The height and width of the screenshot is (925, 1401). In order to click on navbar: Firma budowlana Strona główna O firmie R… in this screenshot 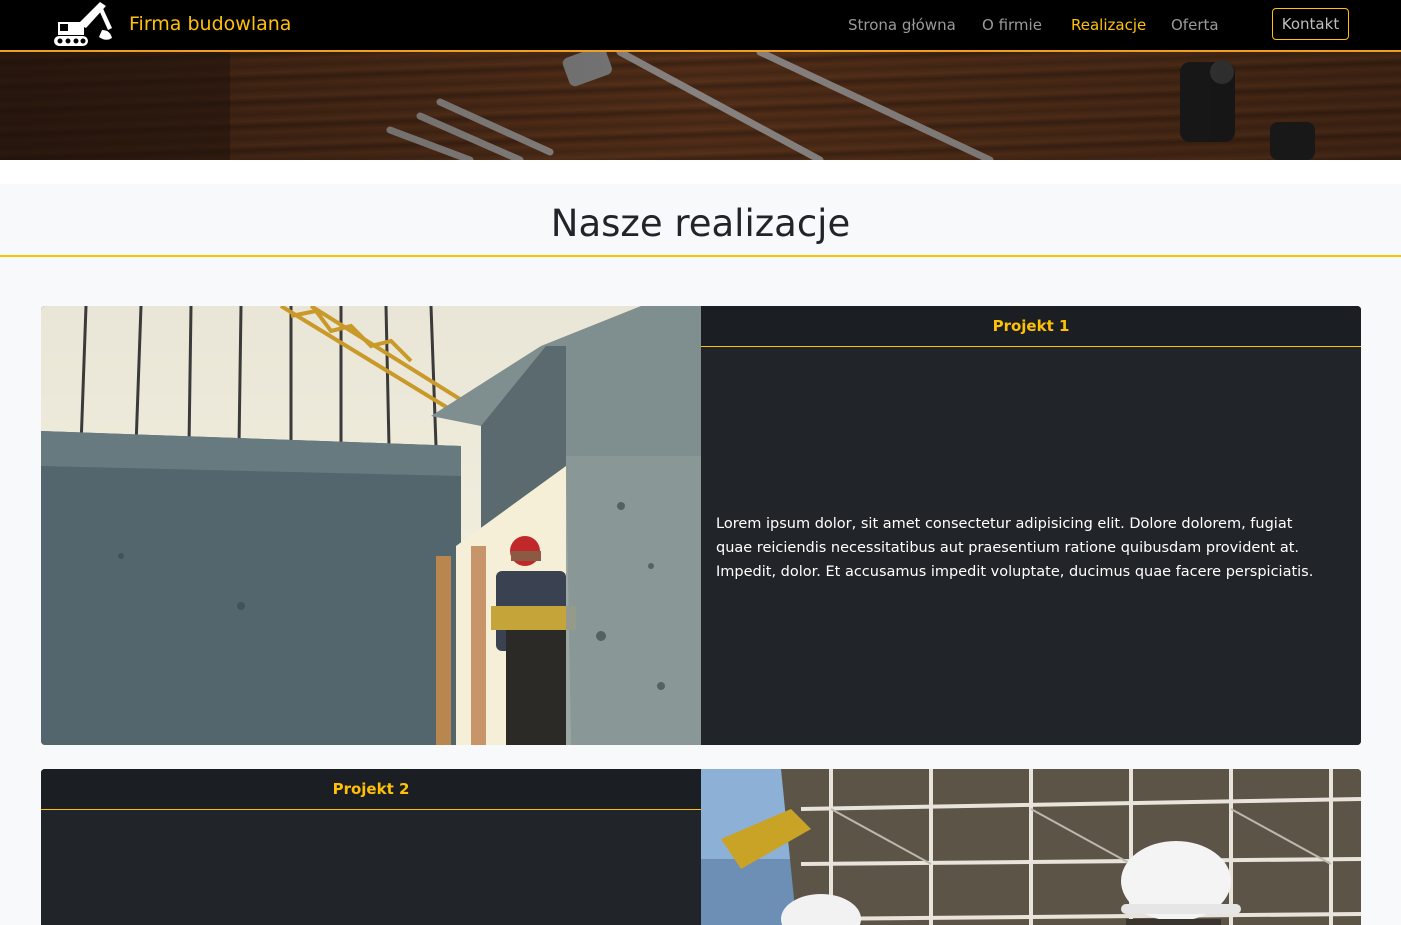, I will do `click(700, 26)`.